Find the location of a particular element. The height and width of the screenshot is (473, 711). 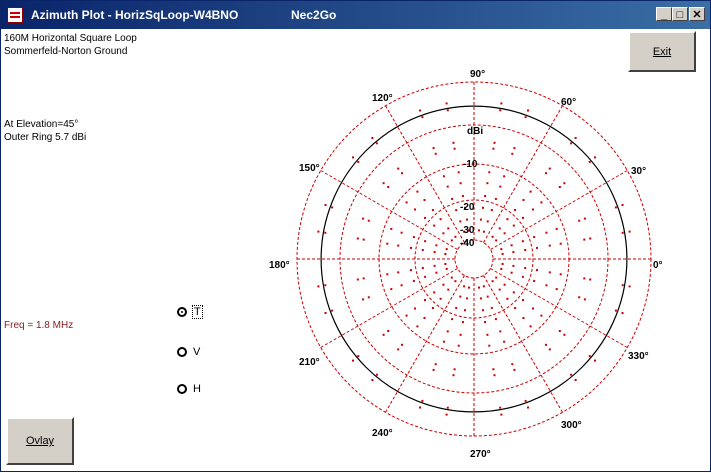

angle-label-240: 240° is located at coordinates (382, 433).